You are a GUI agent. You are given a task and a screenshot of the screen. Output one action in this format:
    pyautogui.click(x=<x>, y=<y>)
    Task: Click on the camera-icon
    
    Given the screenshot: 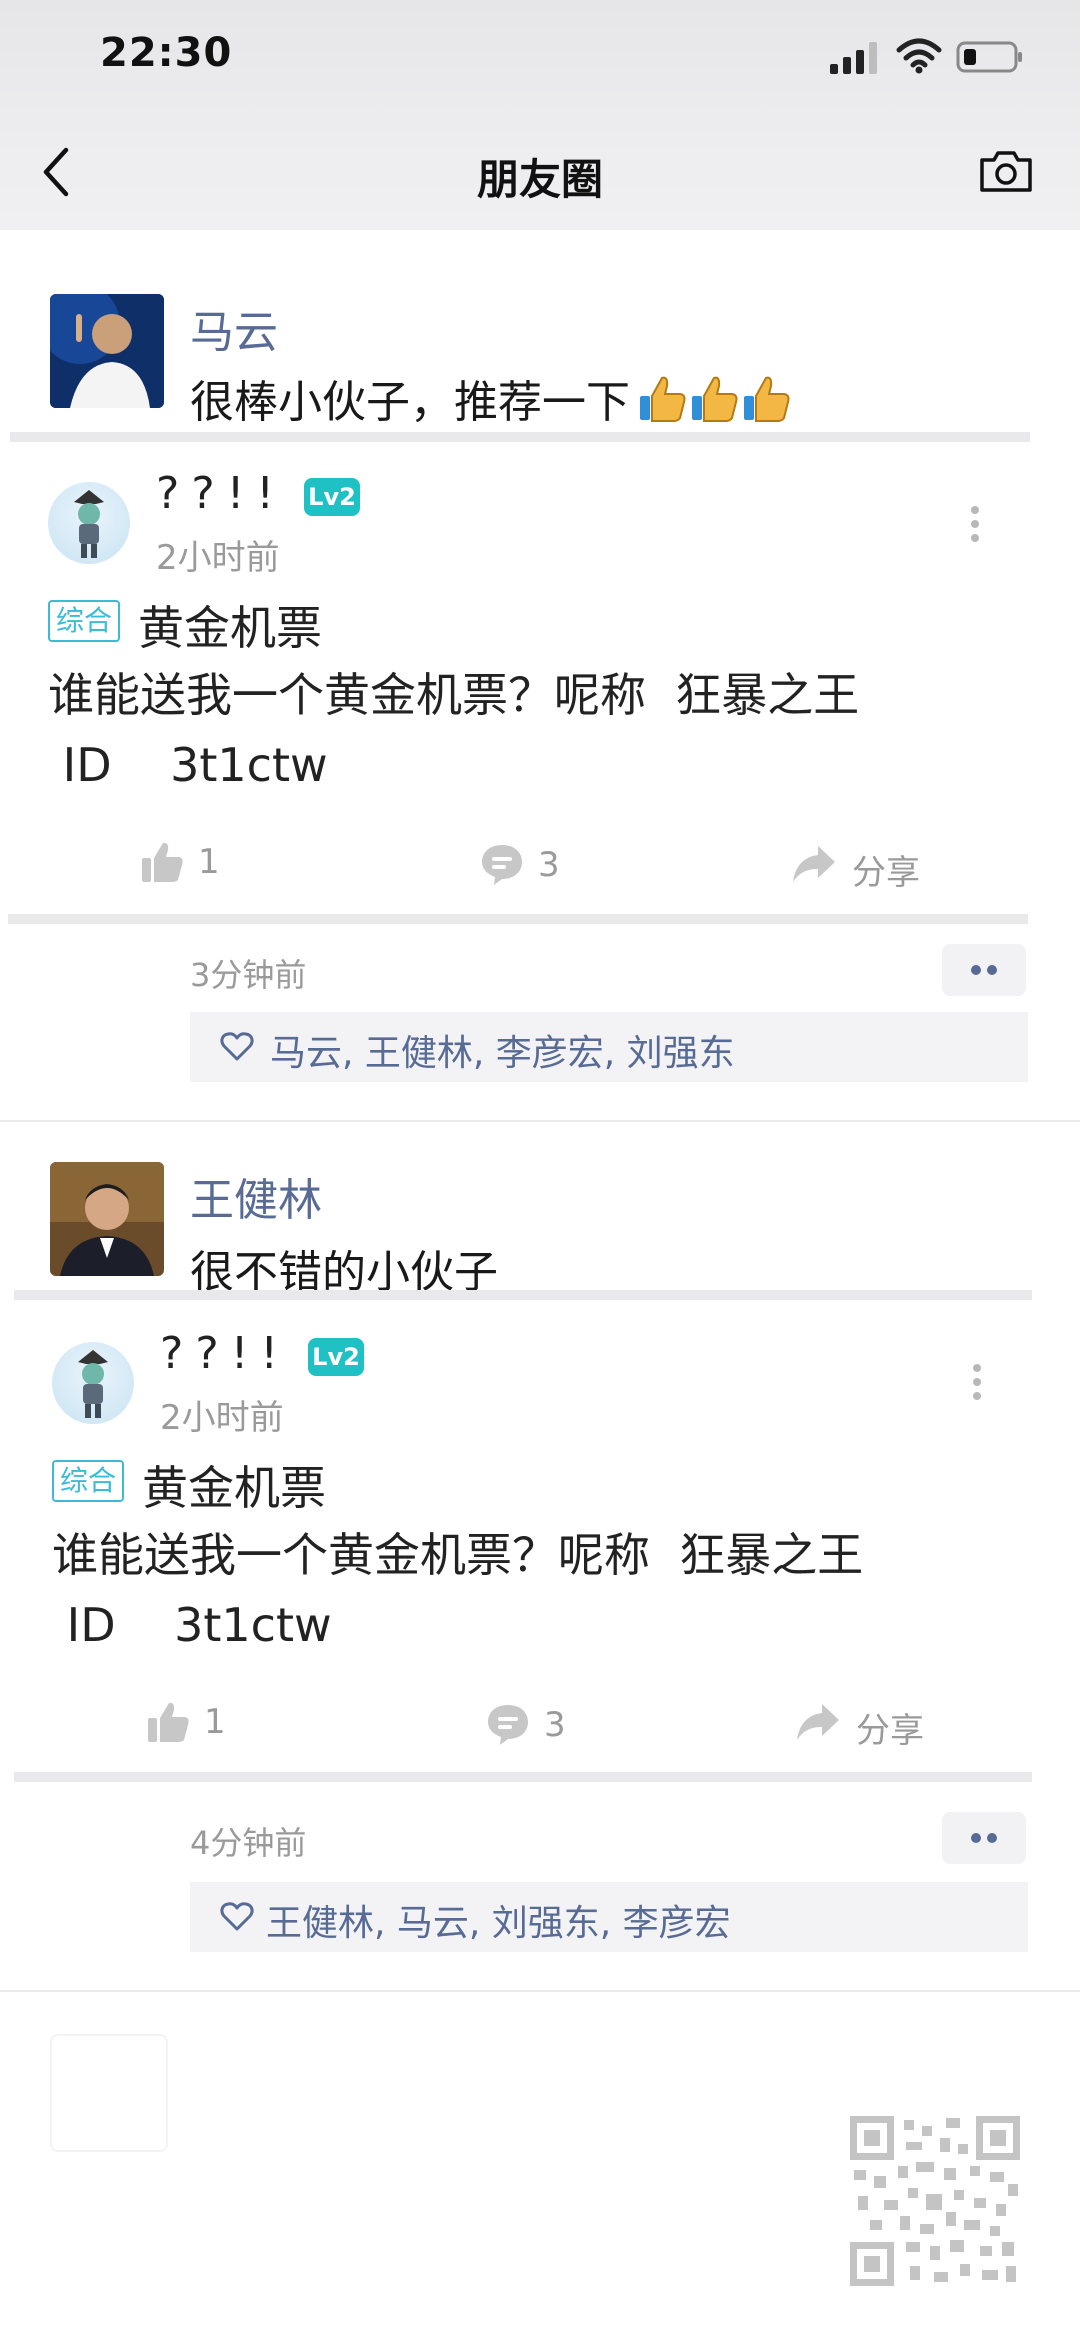 What is the action you would take?
    pyautogui.click(x=1006, y=171)
    